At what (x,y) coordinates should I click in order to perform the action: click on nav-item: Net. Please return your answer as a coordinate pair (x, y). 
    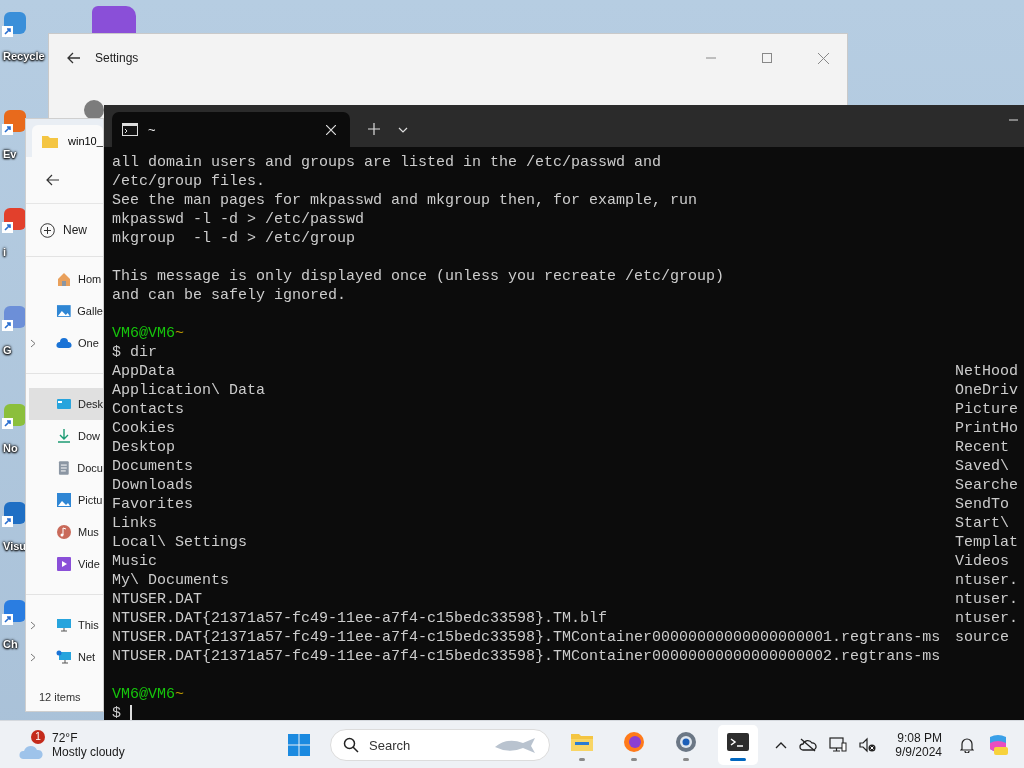
    Looking at the image, I should click on (64, 657).